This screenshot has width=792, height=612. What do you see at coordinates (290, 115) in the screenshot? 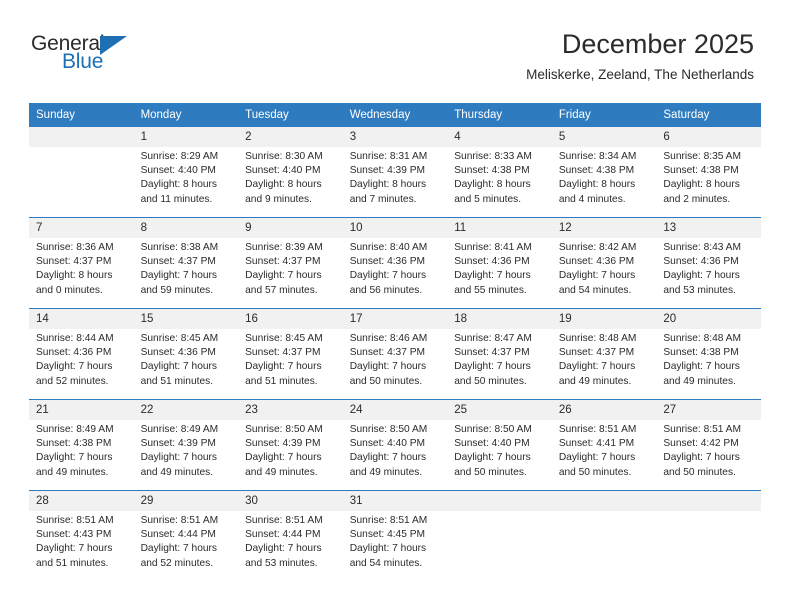
I see `weekday-header-tuesday: Tuesday` at bounding box center [290, 115].